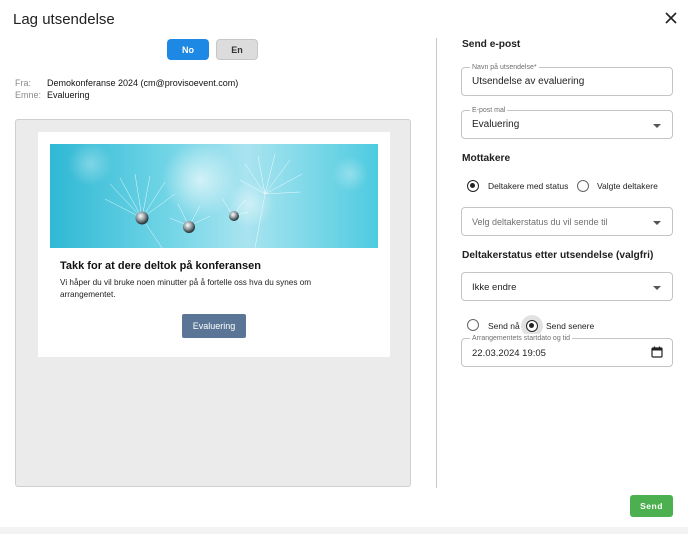  What do you see at coordinates (657, 352) in the screenshot?
I see `calendar-icon` at bounding box center [657, 352].